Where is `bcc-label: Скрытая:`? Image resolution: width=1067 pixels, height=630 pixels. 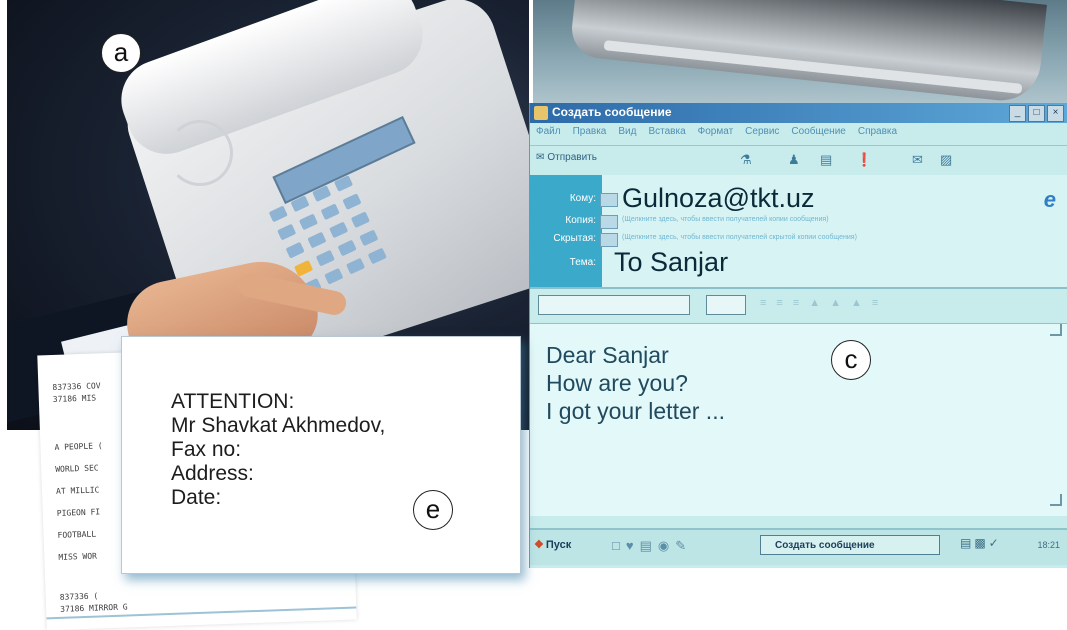
bcc-label: Скрытая: is located at coordinates (574, 238).